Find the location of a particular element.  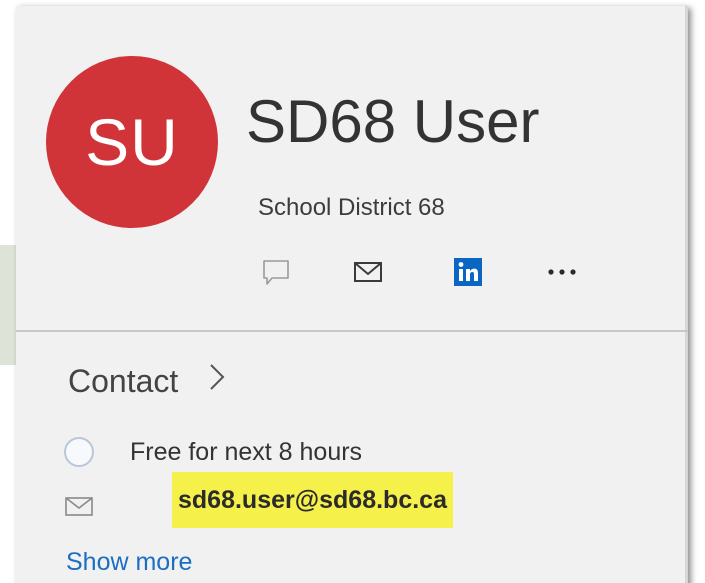

presence-status-icon is located at coordinates (79, 452).